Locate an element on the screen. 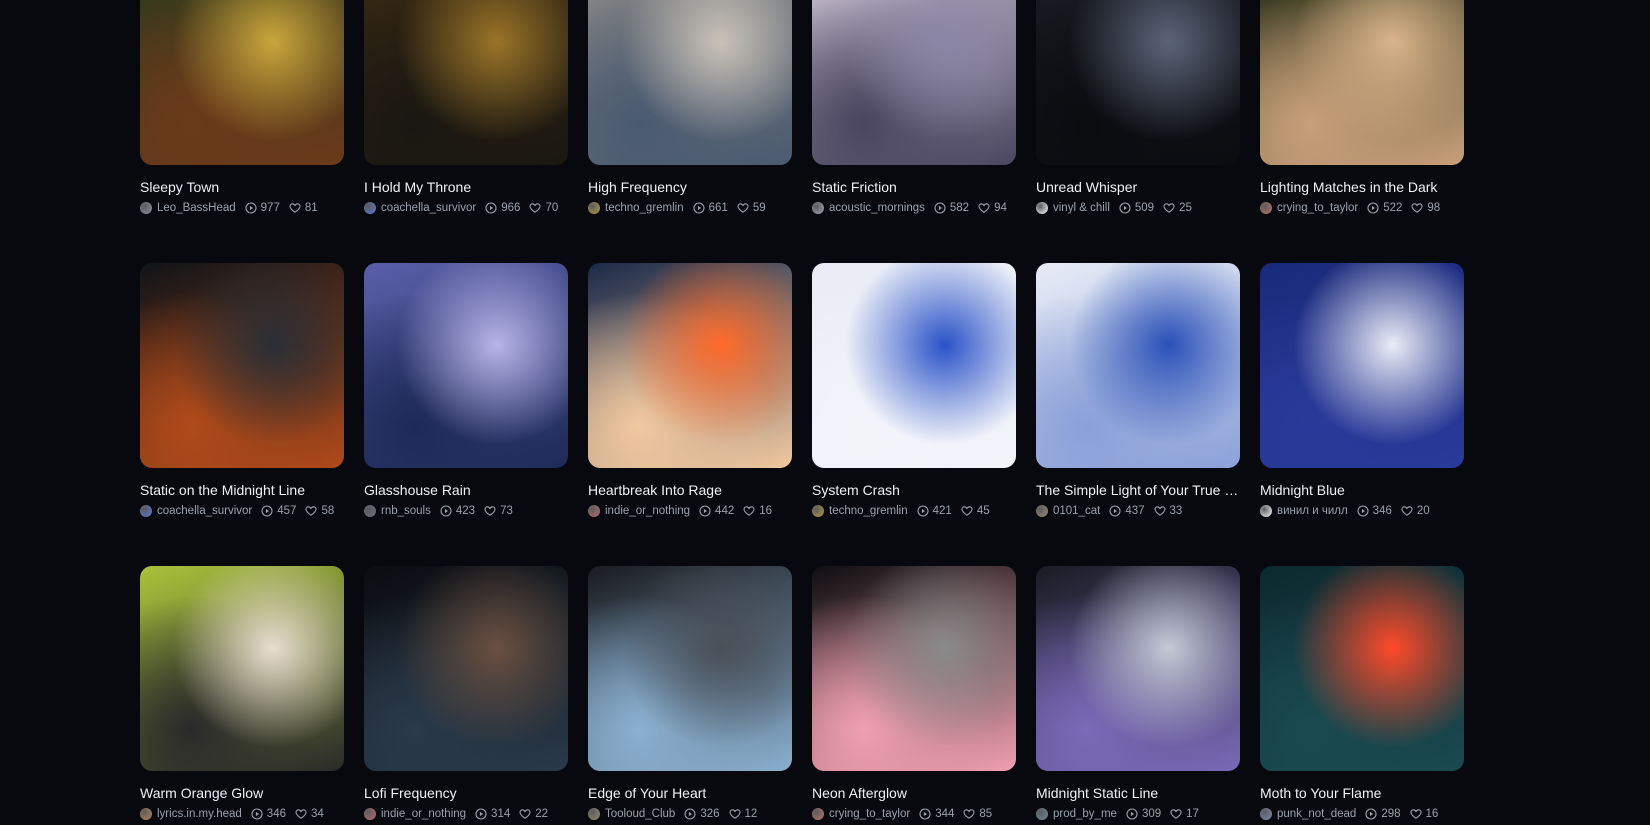 This screenshot has width=1650, height=825. track-title: Sleepy Town is located at coordinates (242, 187).